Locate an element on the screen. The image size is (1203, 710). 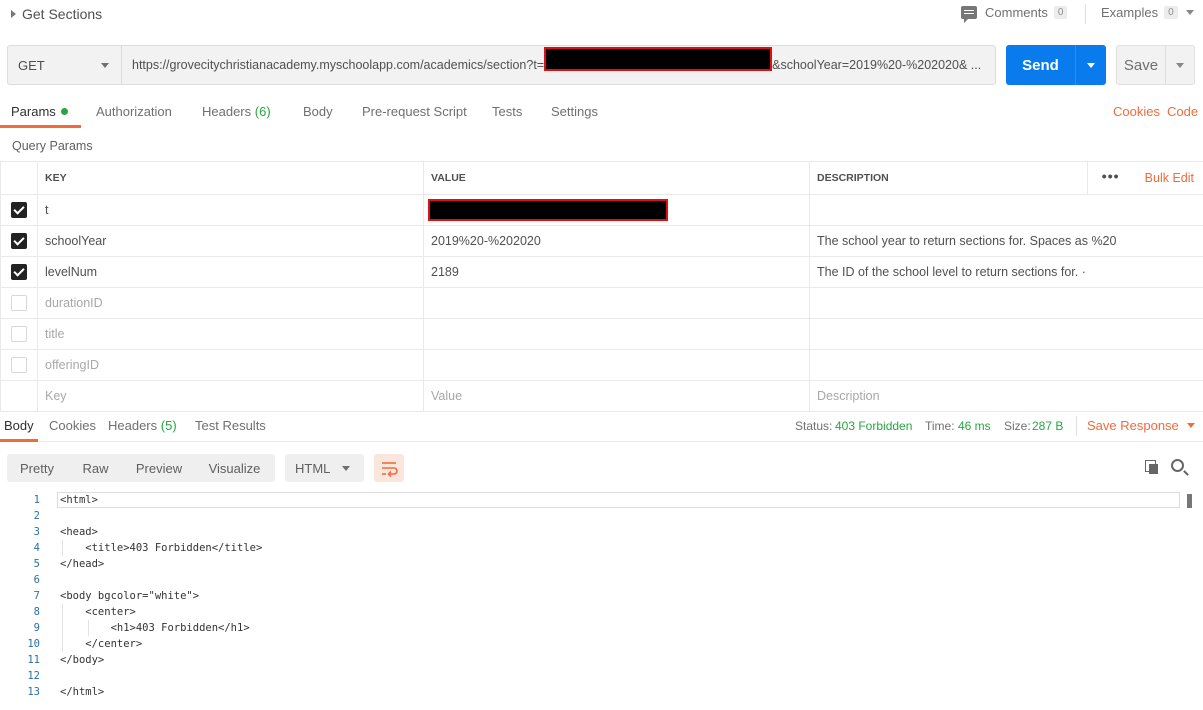
view-pretty-button: Pretty is located at coordinates (37, 468).